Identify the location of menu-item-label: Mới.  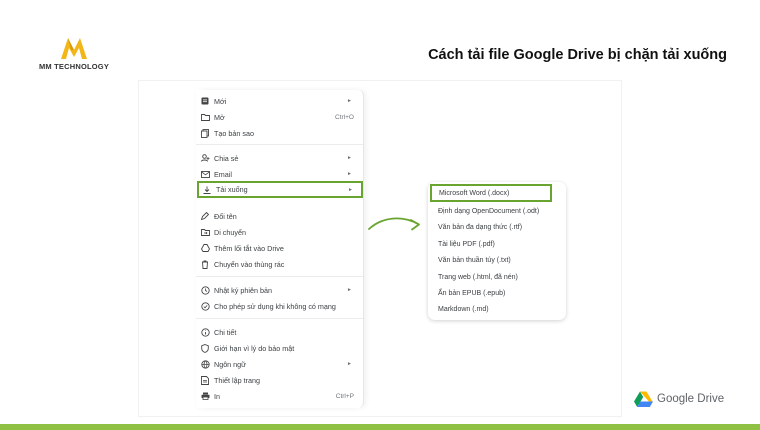
(220, 101).